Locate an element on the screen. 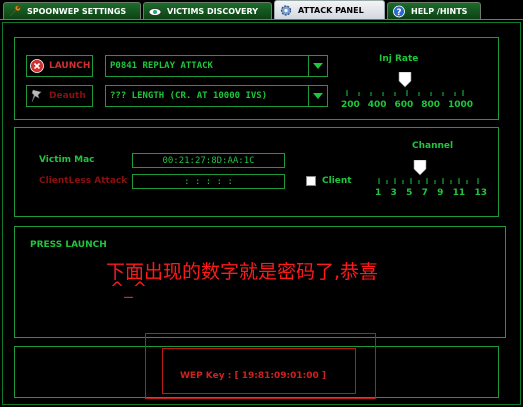 This screenshot has width=523, height=407. status-press-launch: PRESS LAUNCH is located at coordinates (68, 245).